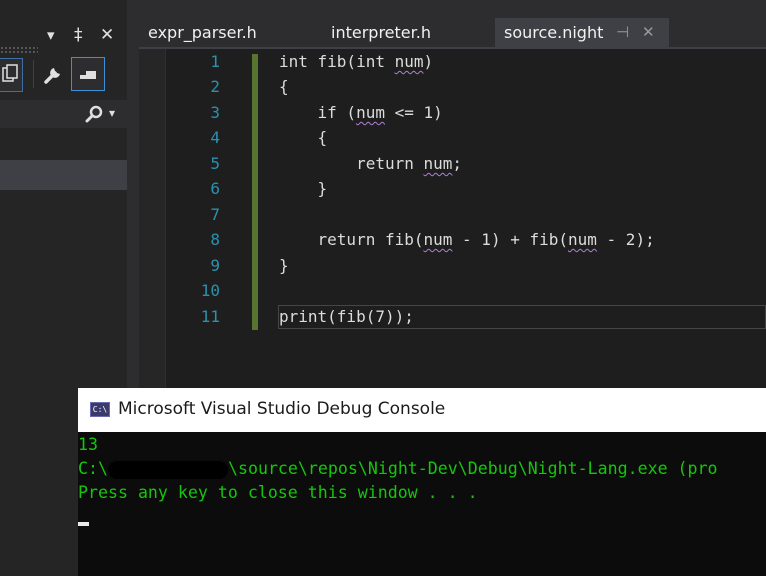  What do you see at coordinates (88, 74) in the screenshot?
I see `properties-button` at bounding box center [88, 74].